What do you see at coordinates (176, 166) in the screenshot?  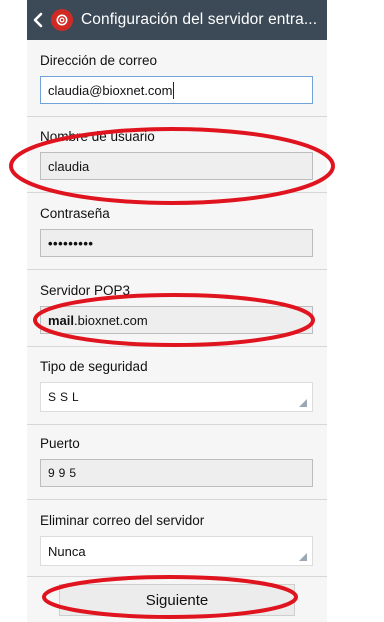 I see `username-field: claudia` at bounding box center [176, 166].